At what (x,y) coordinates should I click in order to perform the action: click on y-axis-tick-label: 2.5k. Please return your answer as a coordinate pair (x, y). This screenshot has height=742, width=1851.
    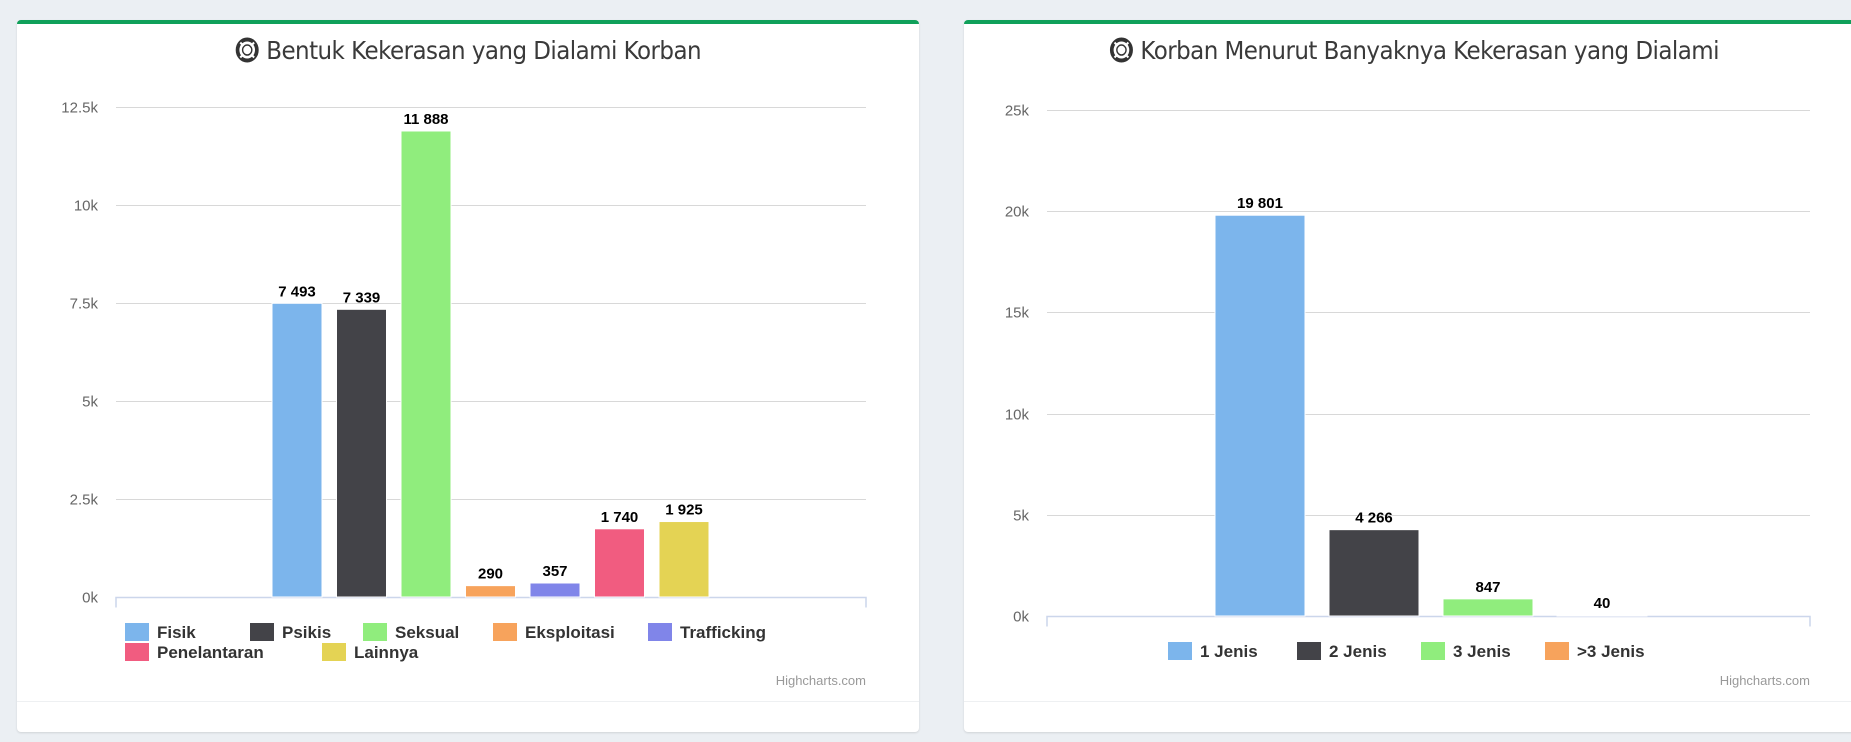
    Looking at the image, I should click on (84, 500).